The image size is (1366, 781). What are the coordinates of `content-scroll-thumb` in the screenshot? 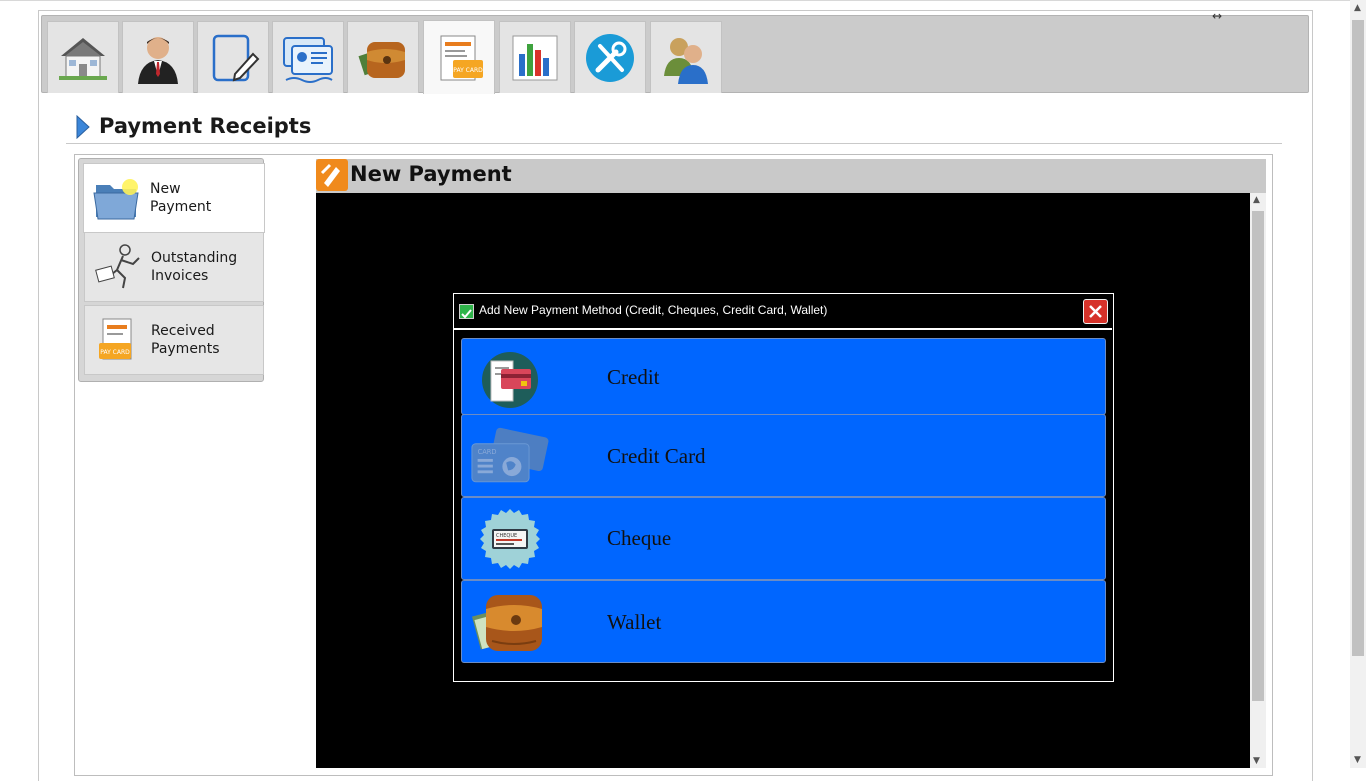 It's located at (1258, 456).